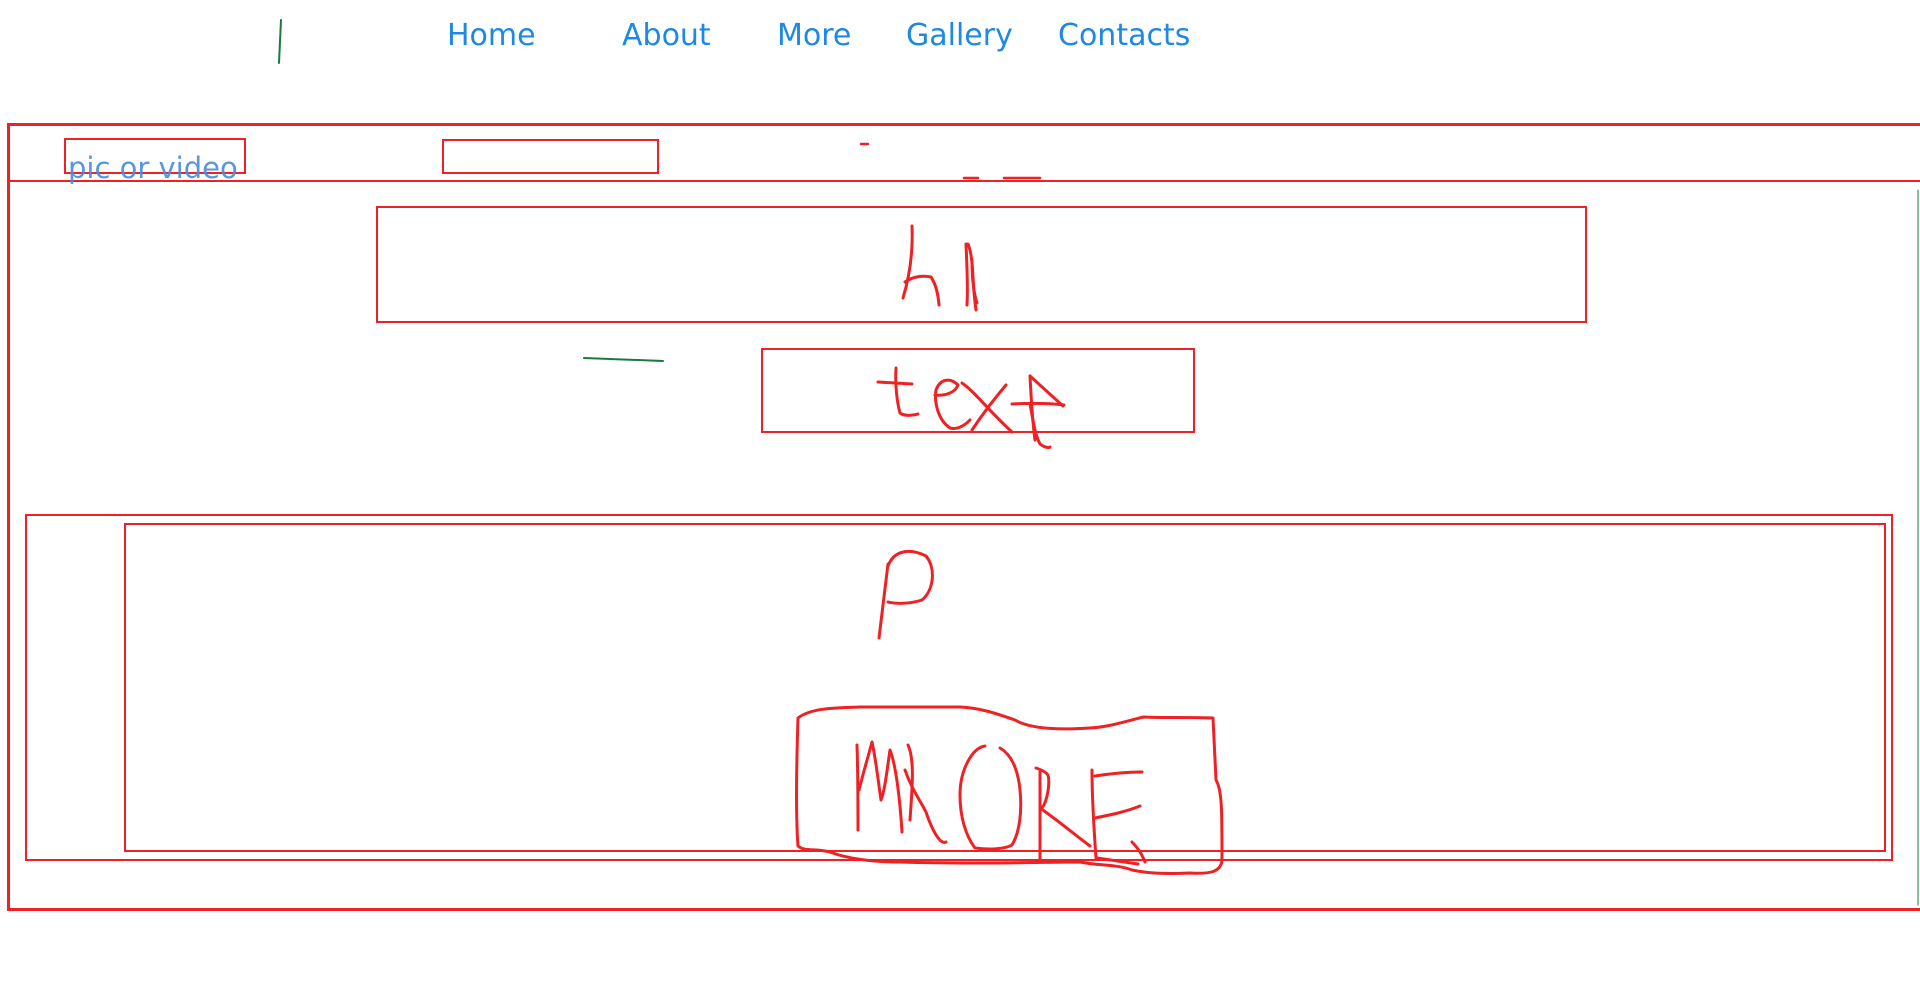 The width and height of the screenshot is (1920, 991). Describe the element at coordinates (1010, 791) in the screenshot. I see `more-button` at that location.